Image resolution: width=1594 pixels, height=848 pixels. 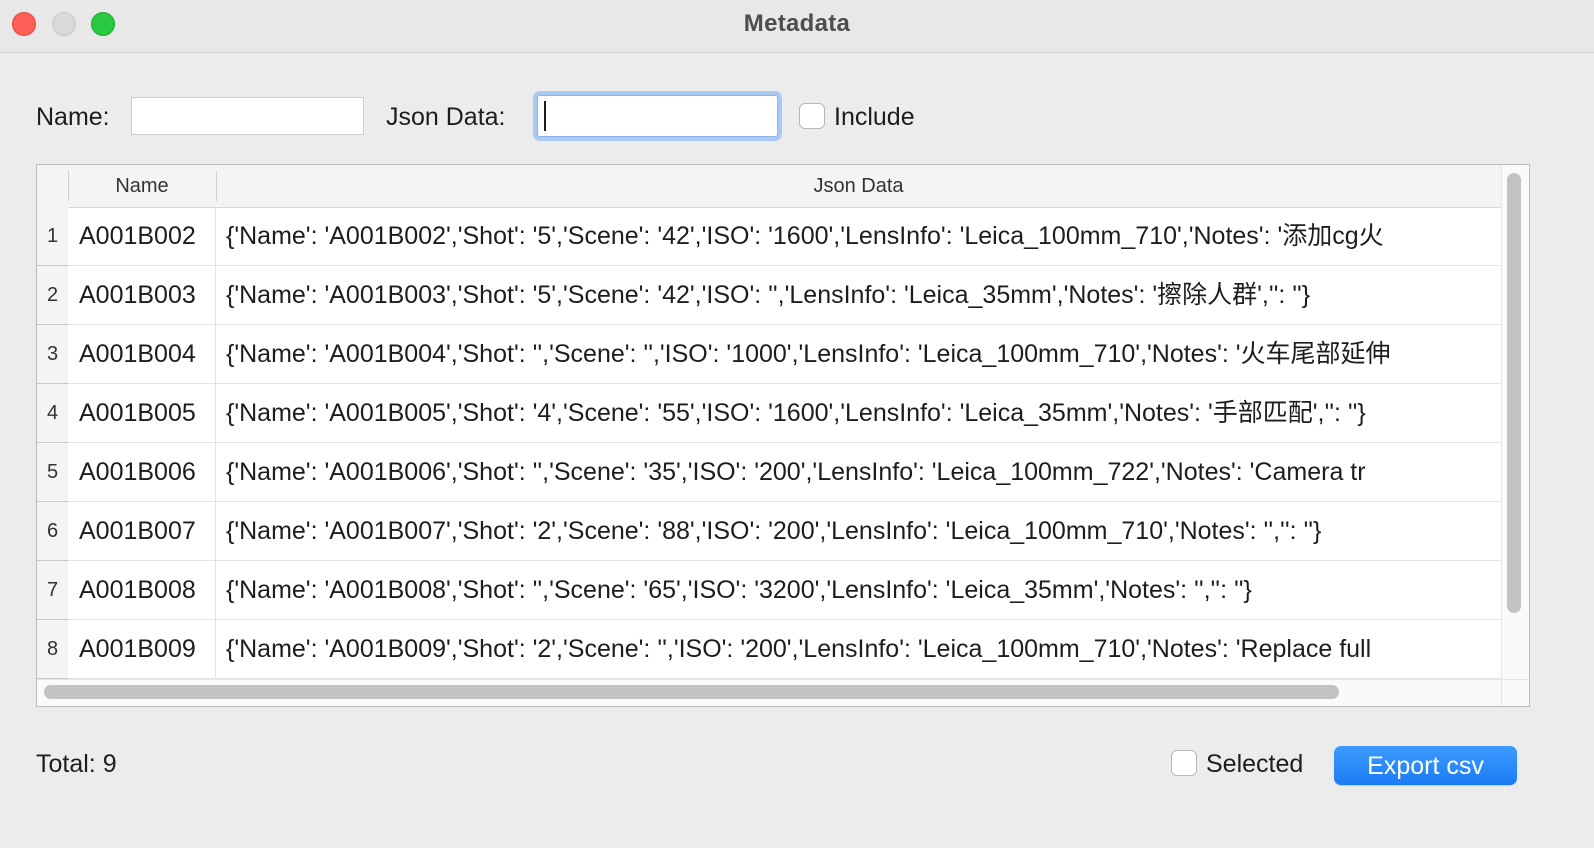 I want to click on include-label: Include, so click(x=874, y=117).